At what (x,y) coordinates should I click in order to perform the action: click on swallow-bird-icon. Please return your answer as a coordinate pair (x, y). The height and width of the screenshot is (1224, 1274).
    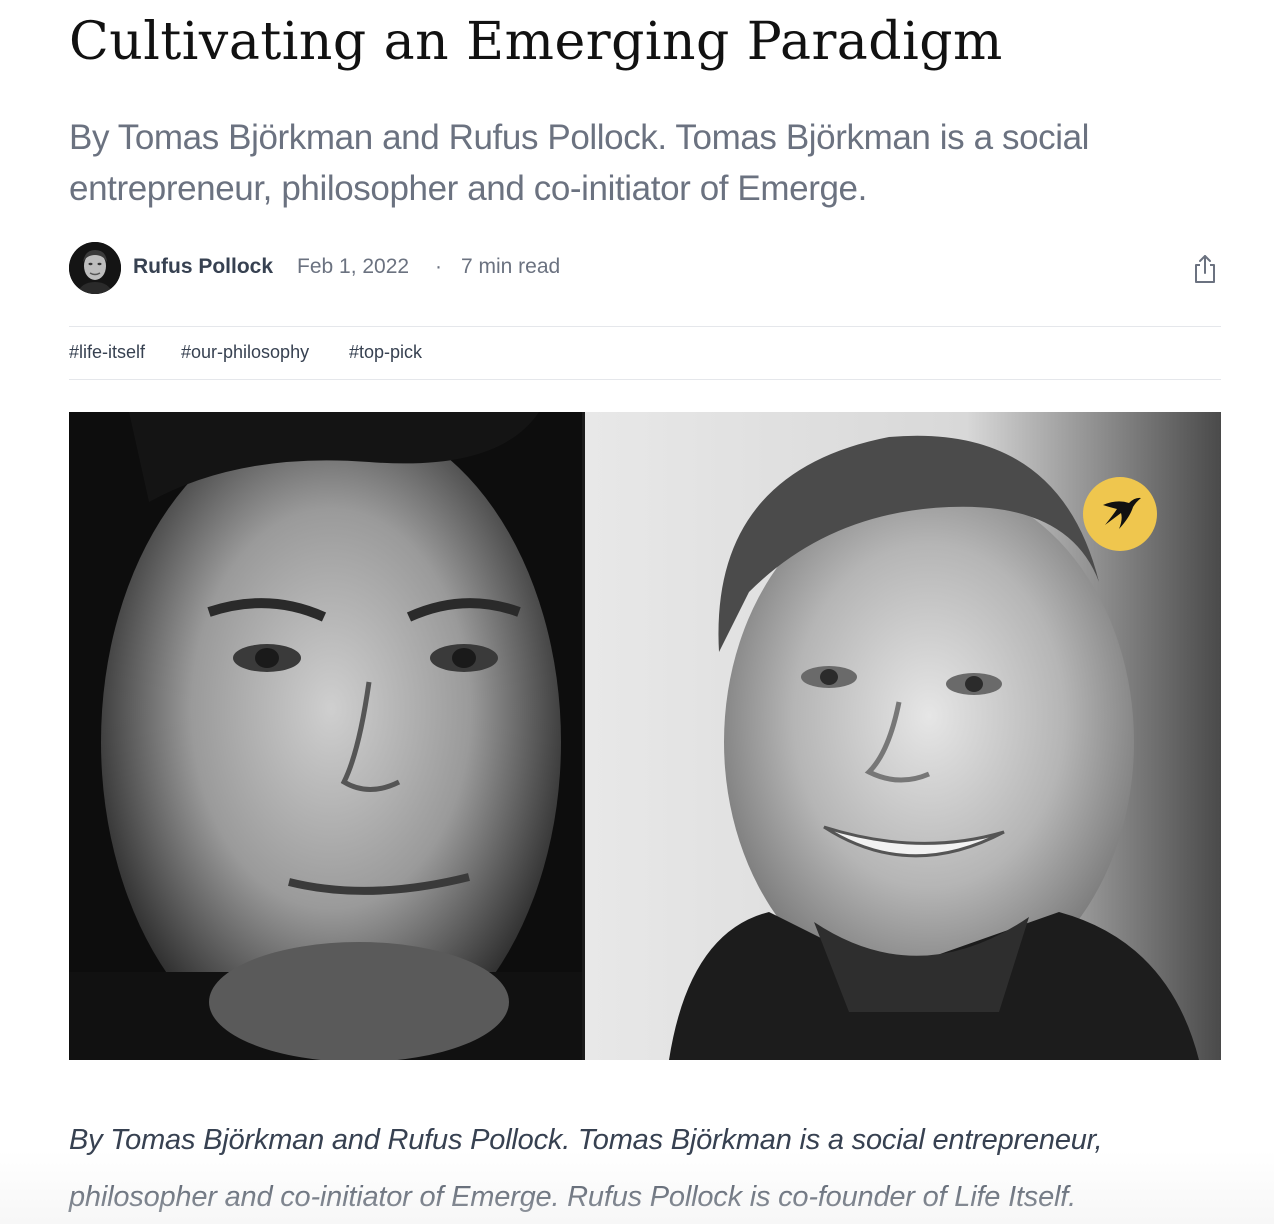
    Looking at the image, I should click on (1120, 514).